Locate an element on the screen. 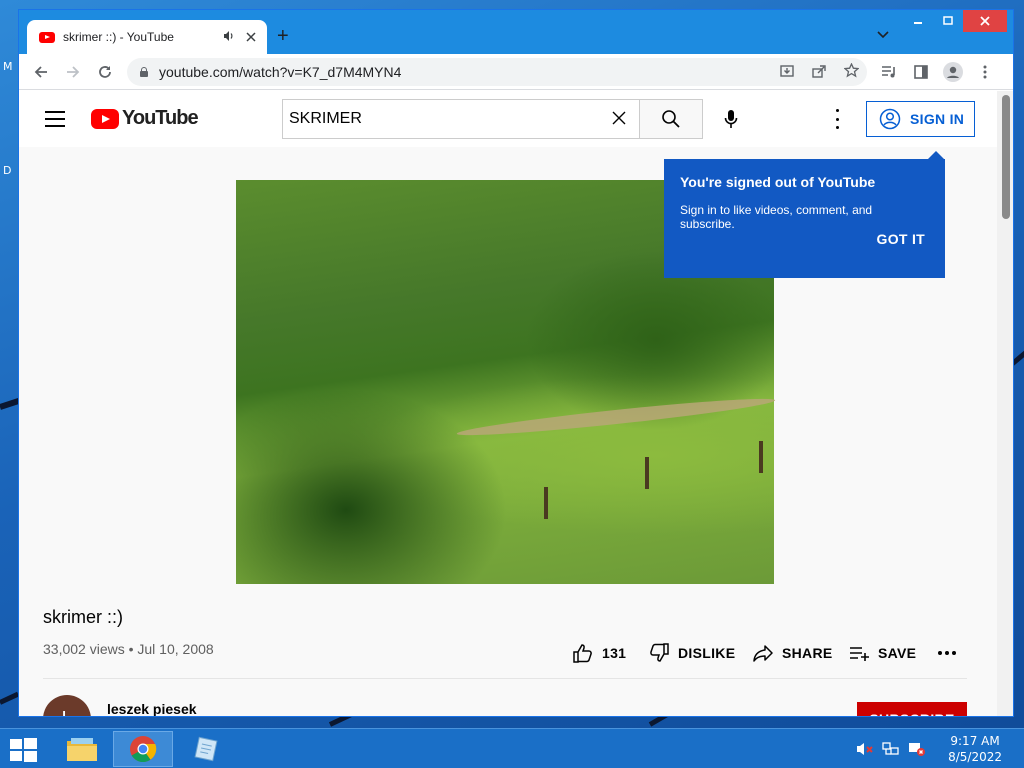 The height and width of the screenshot is (768, 1024). account-circle-icon is located at coordinates (890, 119).